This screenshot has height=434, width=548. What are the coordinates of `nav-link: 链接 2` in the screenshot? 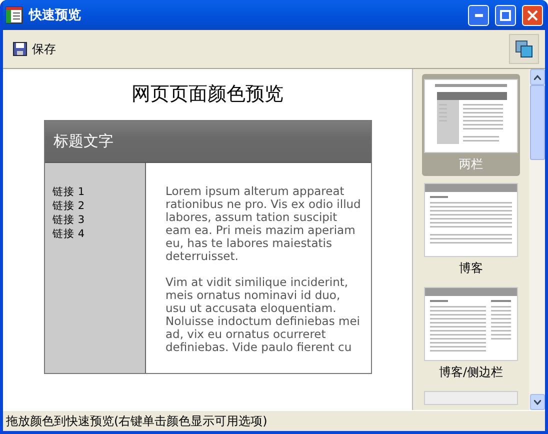 It's located at (98, 206).